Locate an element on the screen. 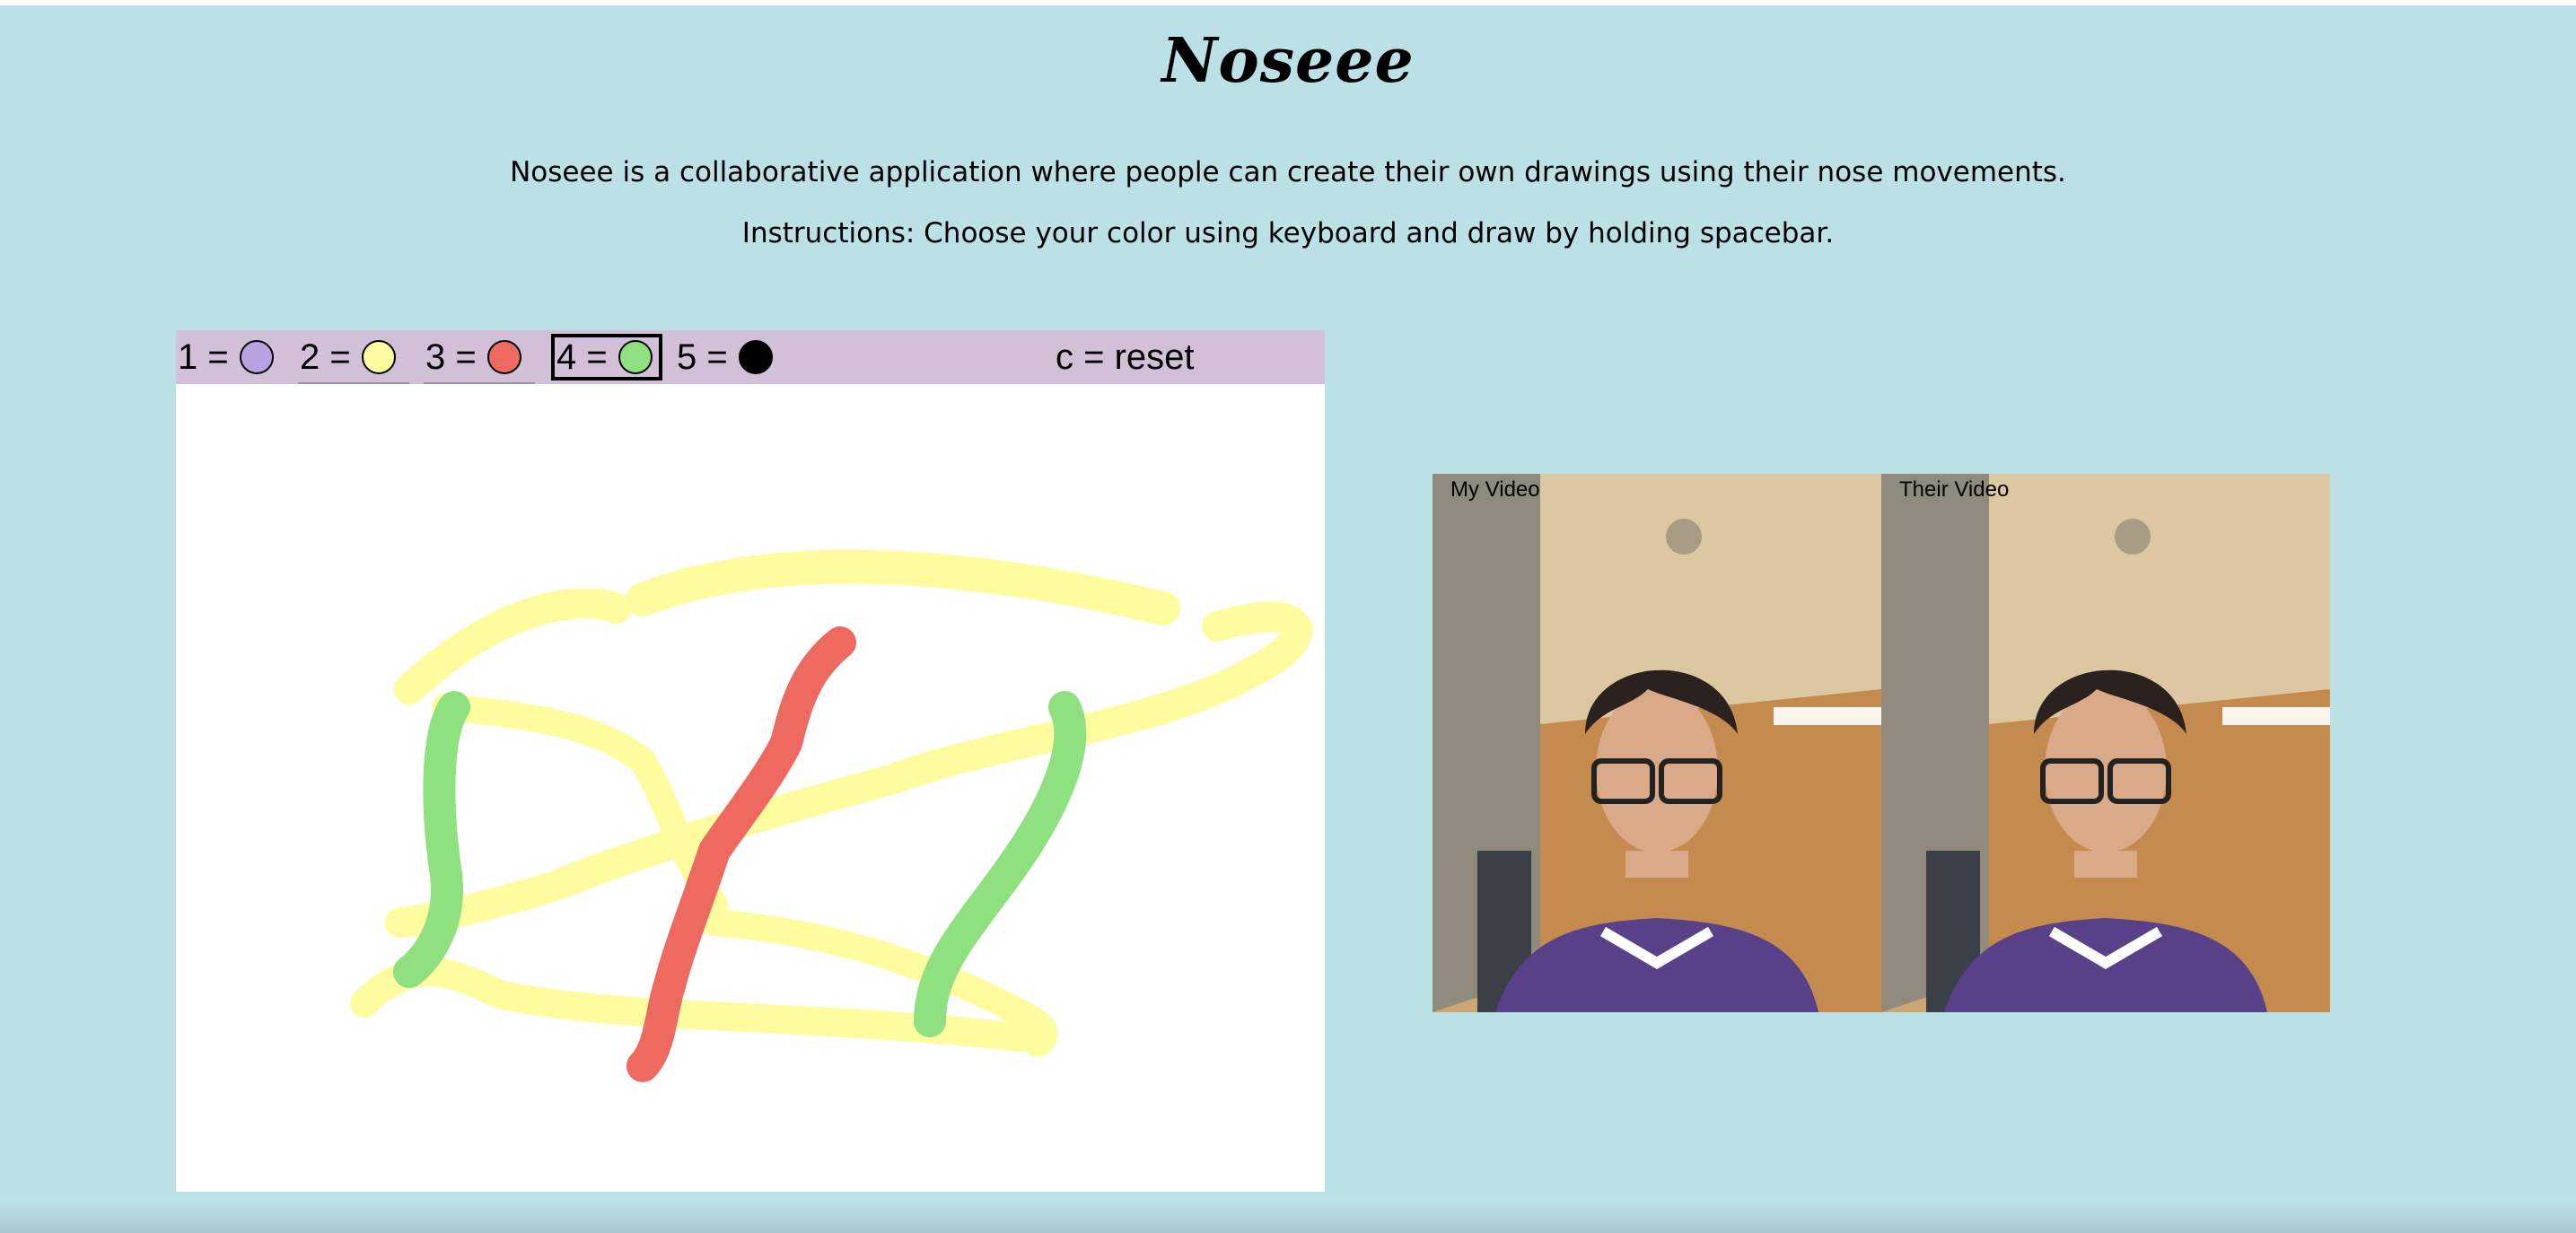  my-video: My Video is located at coordinates (1657, 743).